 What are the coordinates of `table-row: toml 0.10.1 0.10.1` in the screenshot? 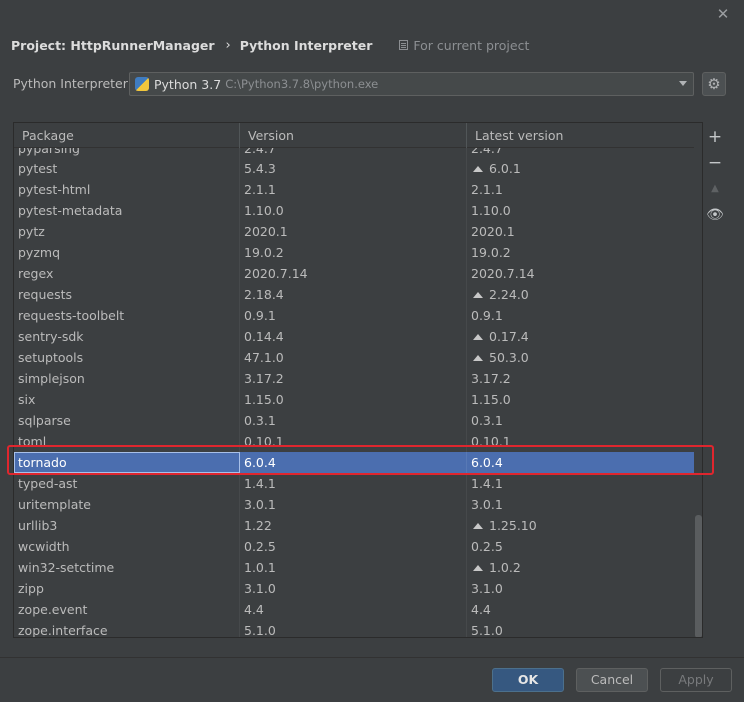 It's located at (354, 441).